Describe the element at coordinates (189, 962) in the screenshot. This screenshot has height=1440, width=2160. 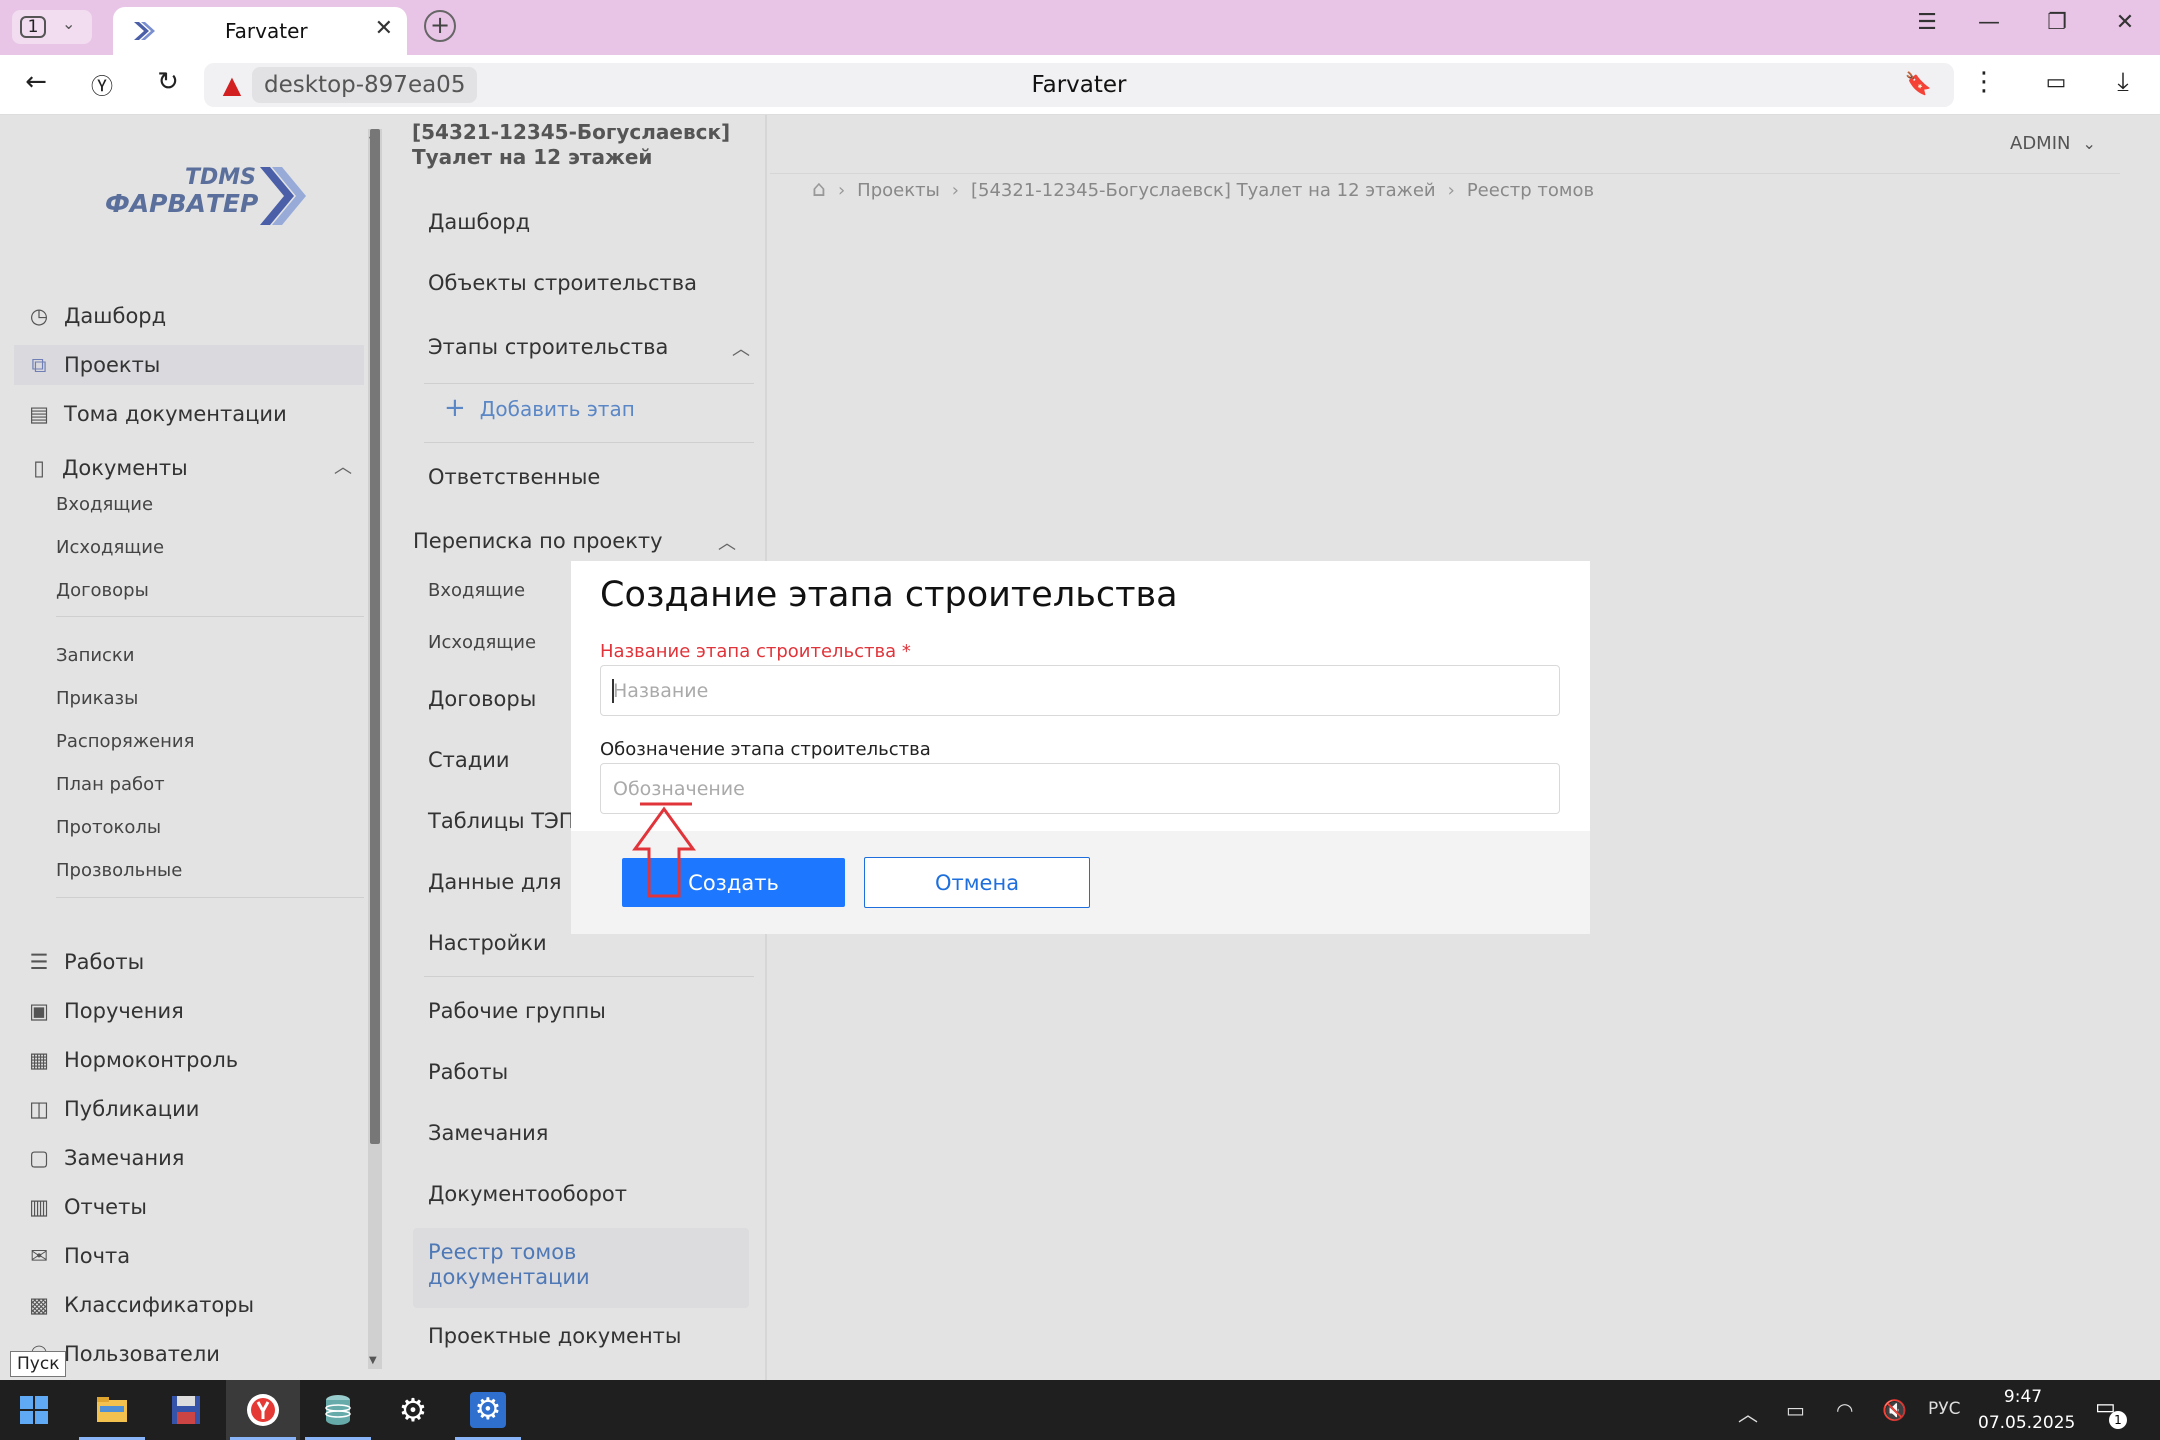
I see `sidebar-item-works: ☰ Работы` at that location.